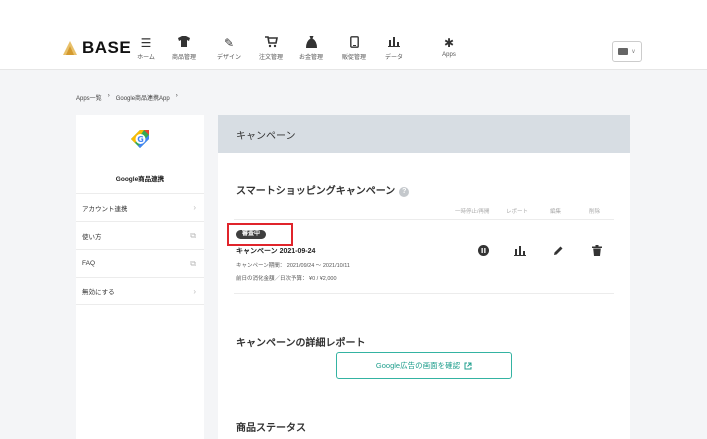 This screenshot has width=707, height=439. I want to click on base-logo: BASE, so click(96, 48).